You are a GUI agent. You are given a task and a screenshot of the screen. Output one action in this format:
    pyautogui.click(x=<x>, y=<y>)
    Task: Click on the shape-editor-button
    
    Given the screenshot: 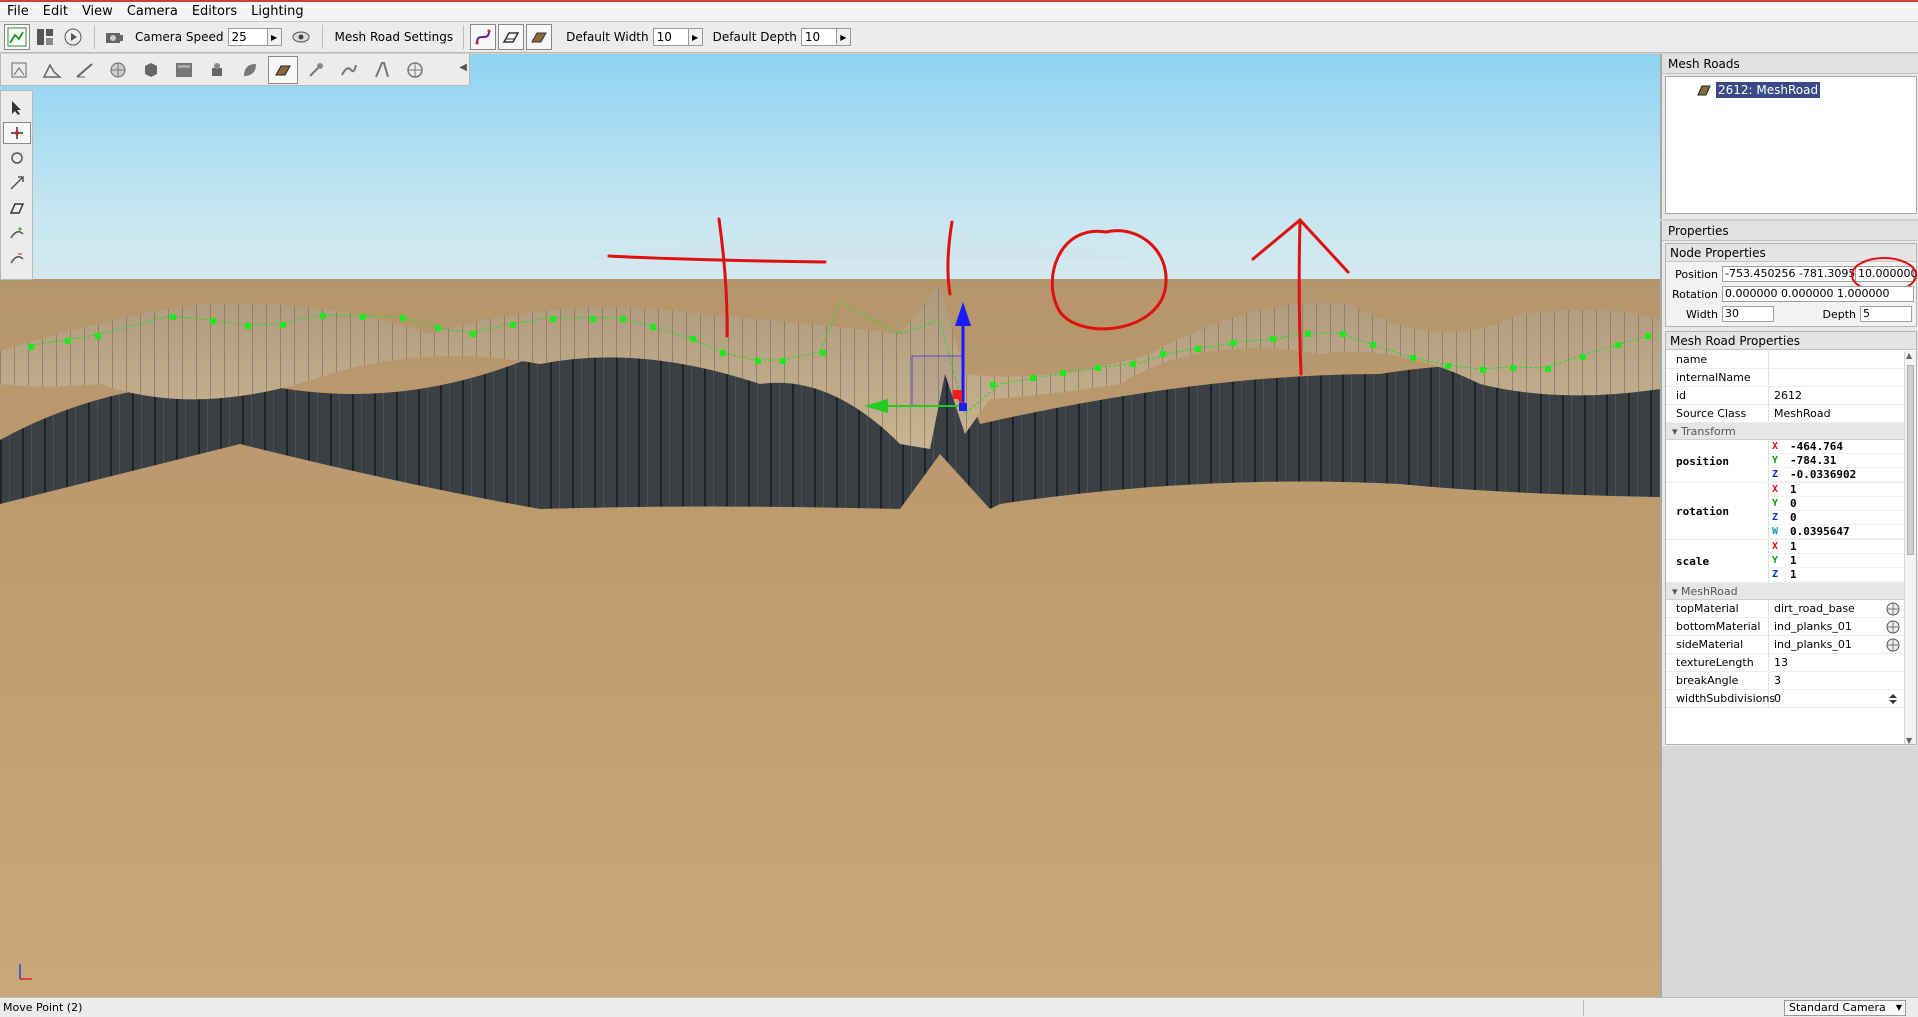 What is the action you would take?
    pyautogui.click(x=415, y=70)
    